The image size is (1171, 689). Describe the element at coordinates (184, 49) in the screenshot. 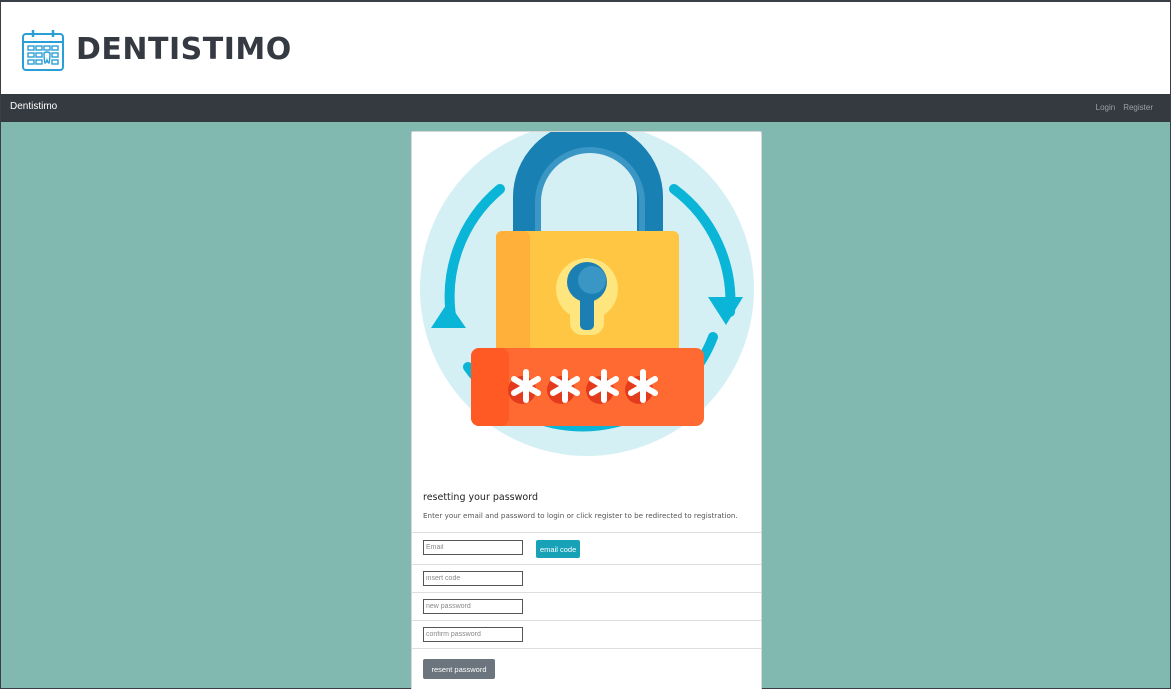

I see `logo-text: DENTISTIMO` at that location.